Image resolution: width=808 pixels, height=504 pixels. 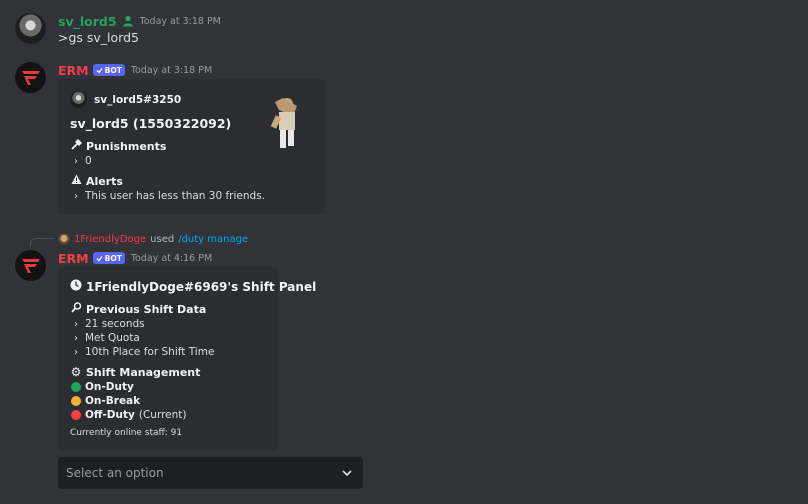 I want to click on message-header: ERM BOT Today at 4:16 PM, so click(x=135, y=258).